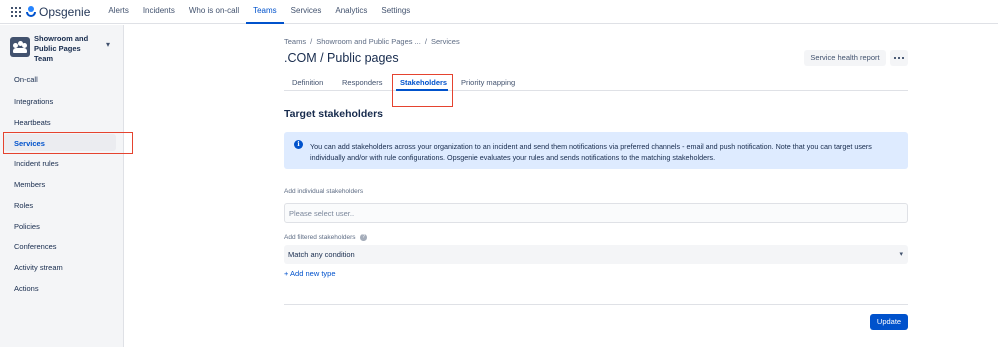  I want to click on opsgenie-logo: Opsgenie, so click(58, 12).